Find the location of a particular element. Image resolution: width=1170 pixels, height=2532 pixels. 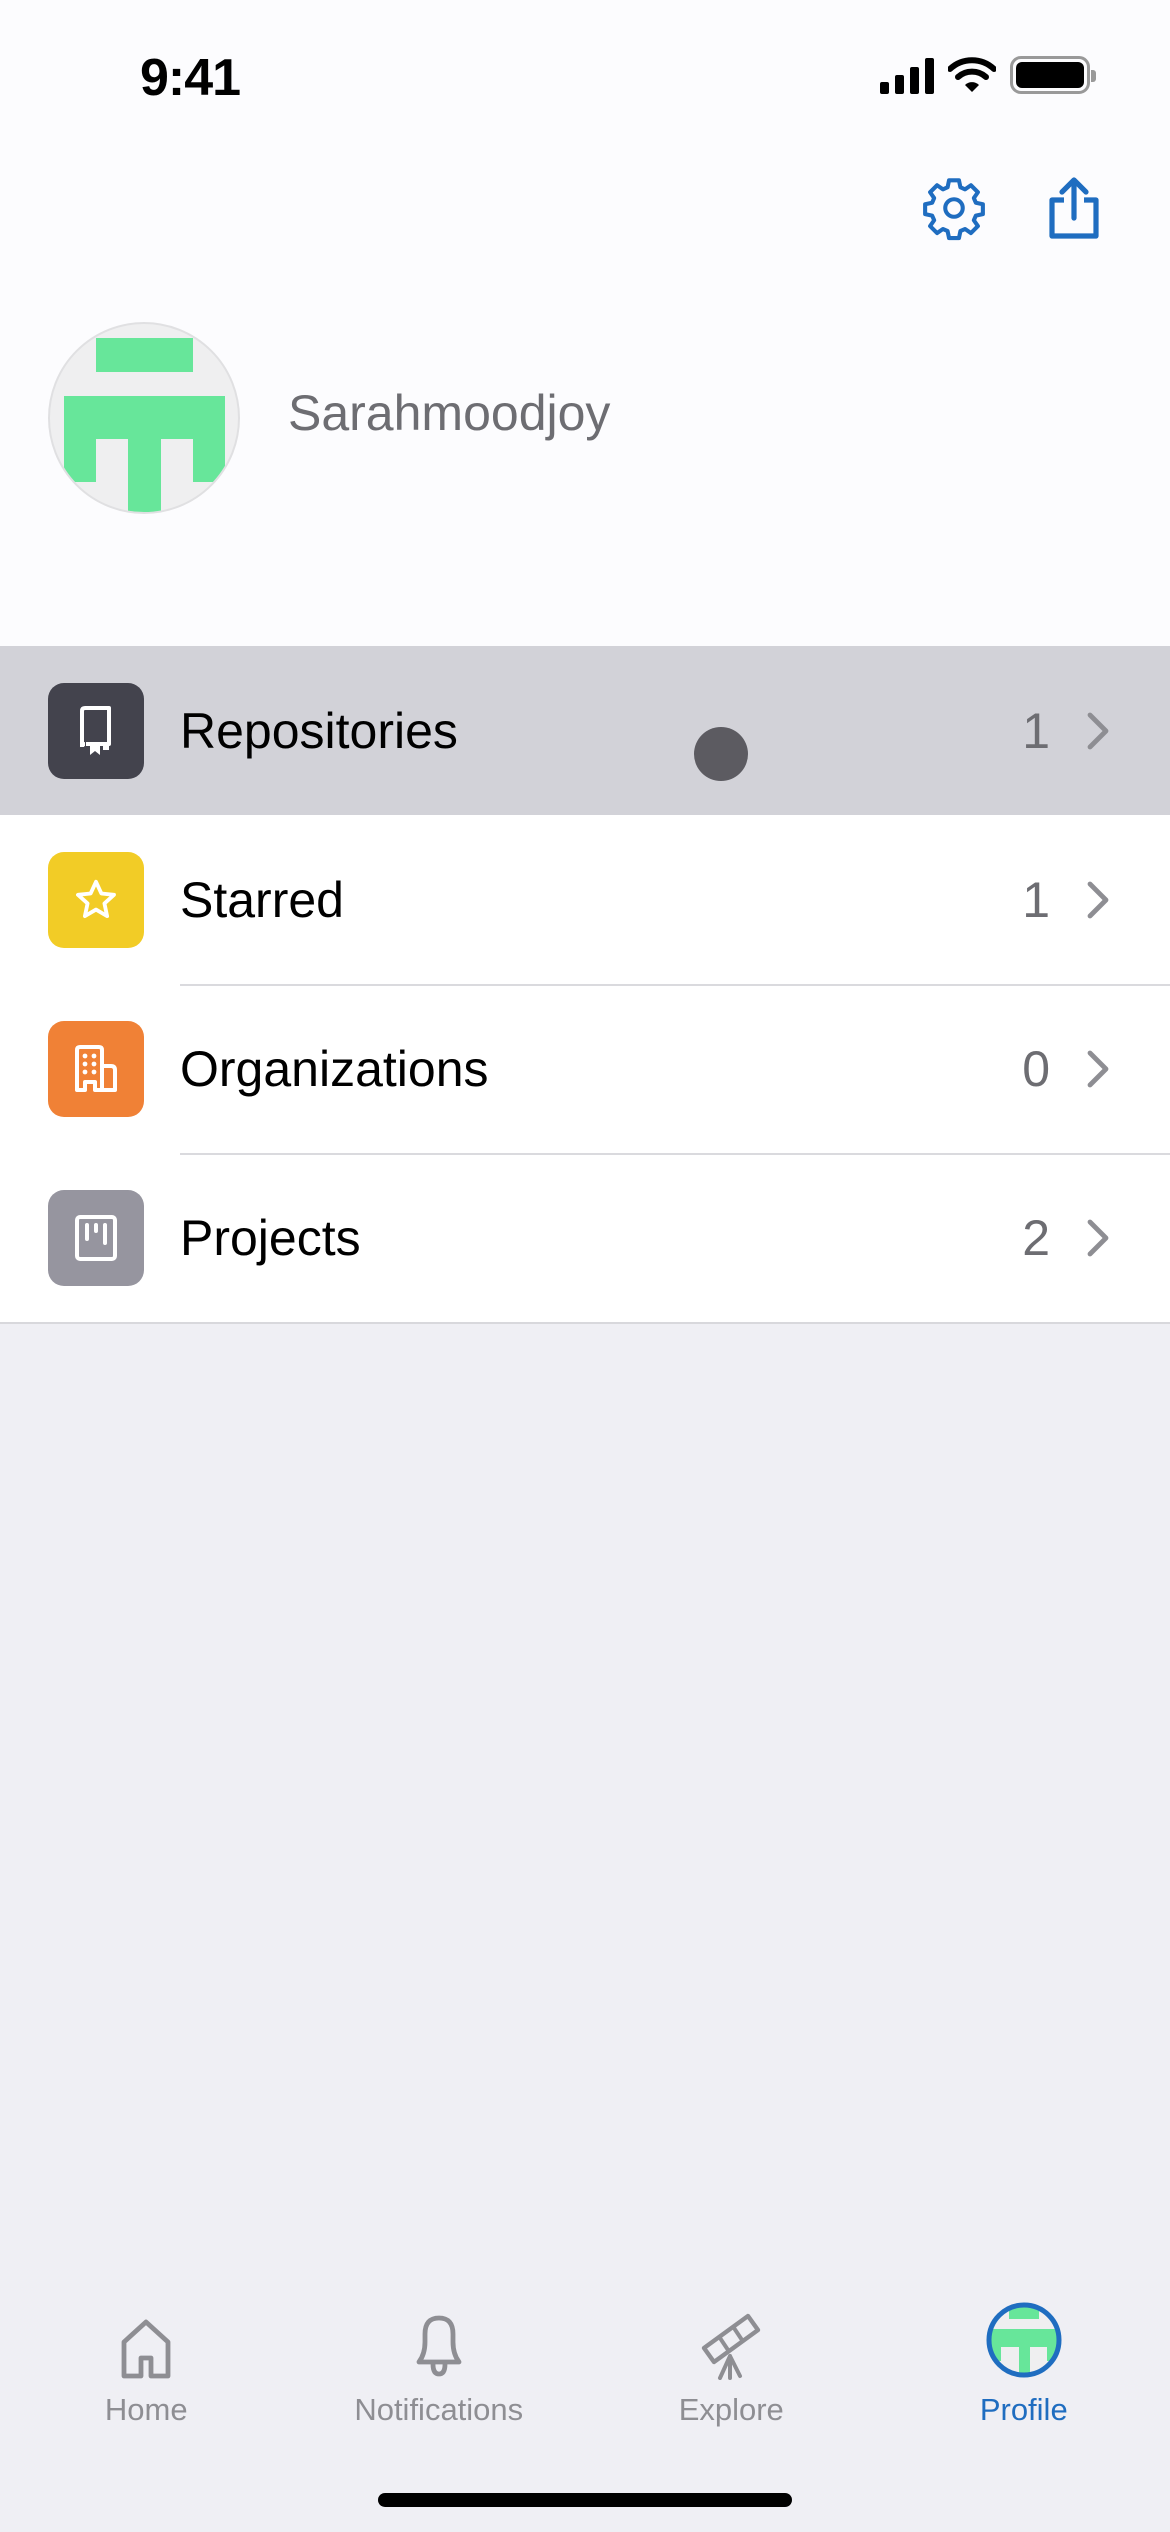

tab-label: Notifications is located at coordinates (439, 2409).